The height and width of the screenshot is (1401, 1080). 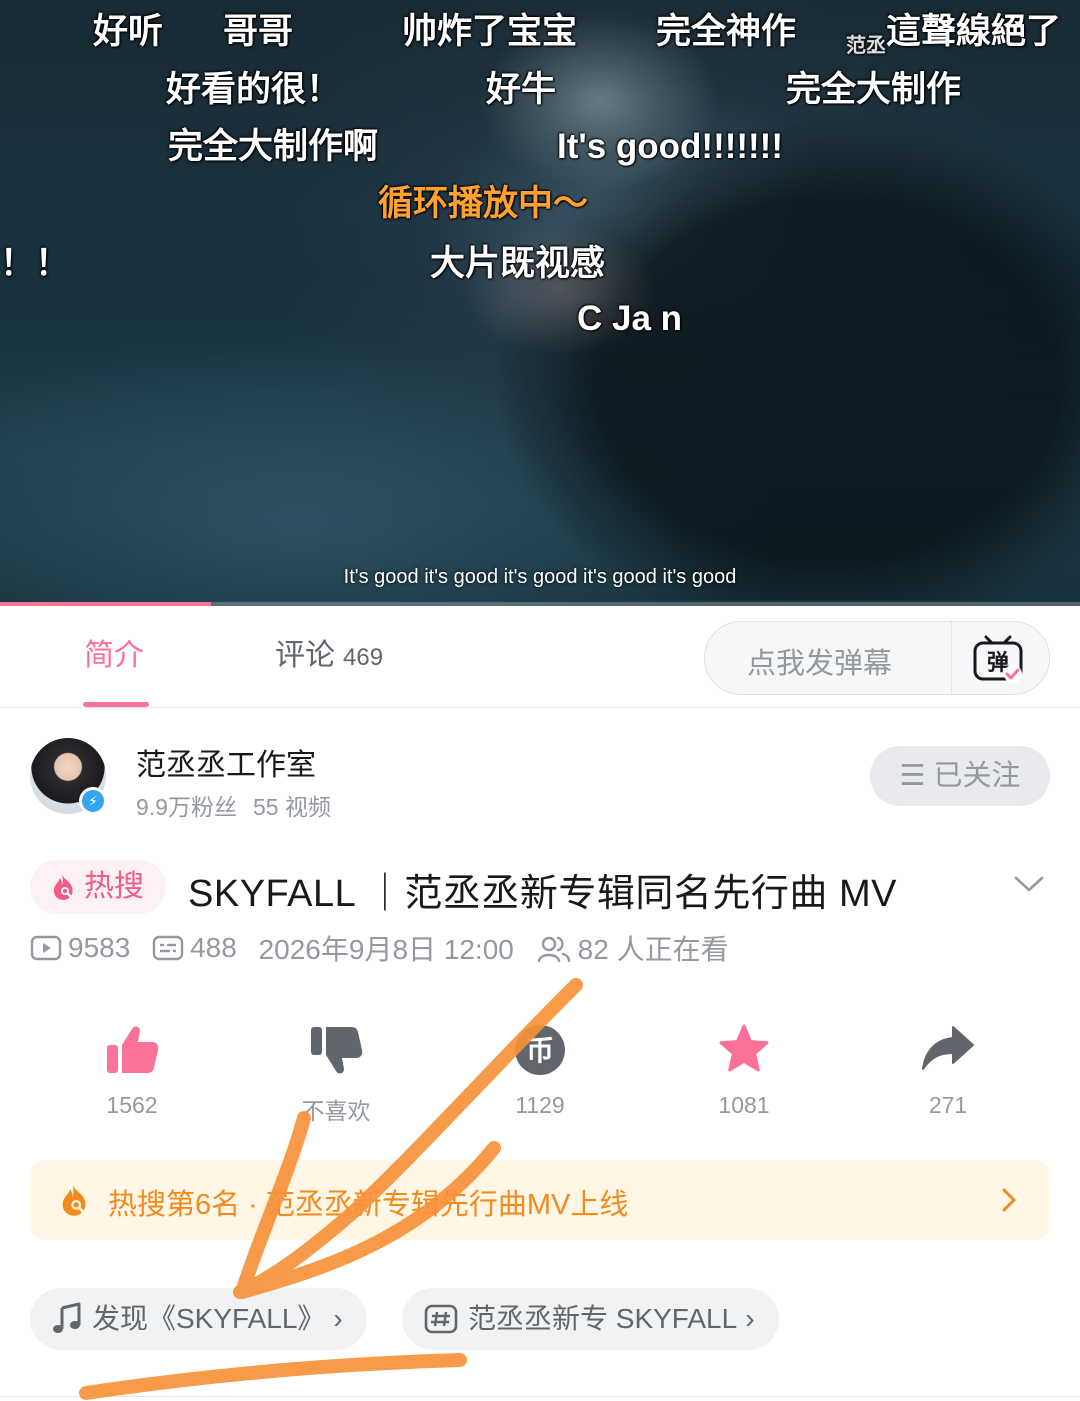 I want to click on chevron-down-icon, so click(x=1029, y=884).